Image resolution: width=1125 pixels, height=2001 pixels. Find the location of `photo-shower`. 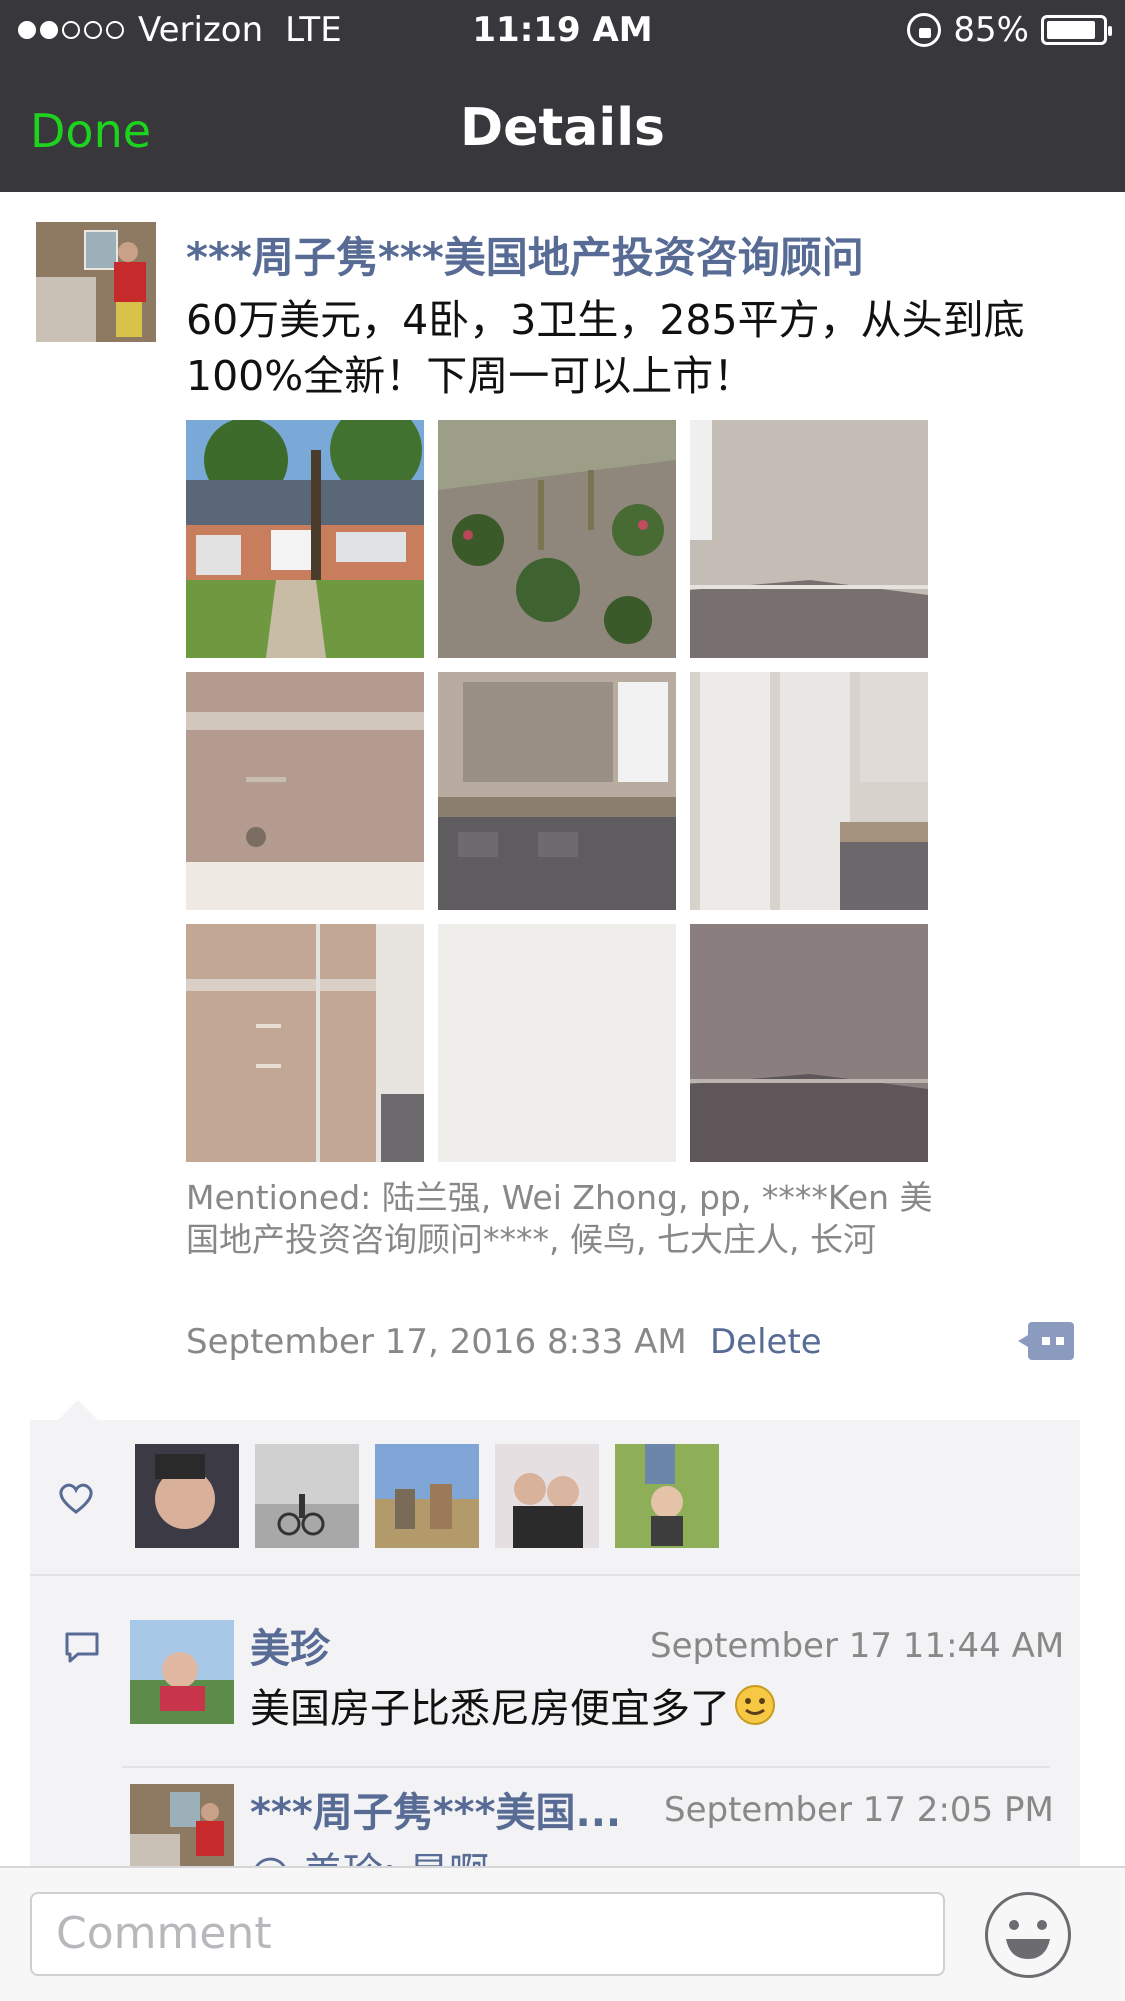

photo-shower is located at coordinates (305, 1043).